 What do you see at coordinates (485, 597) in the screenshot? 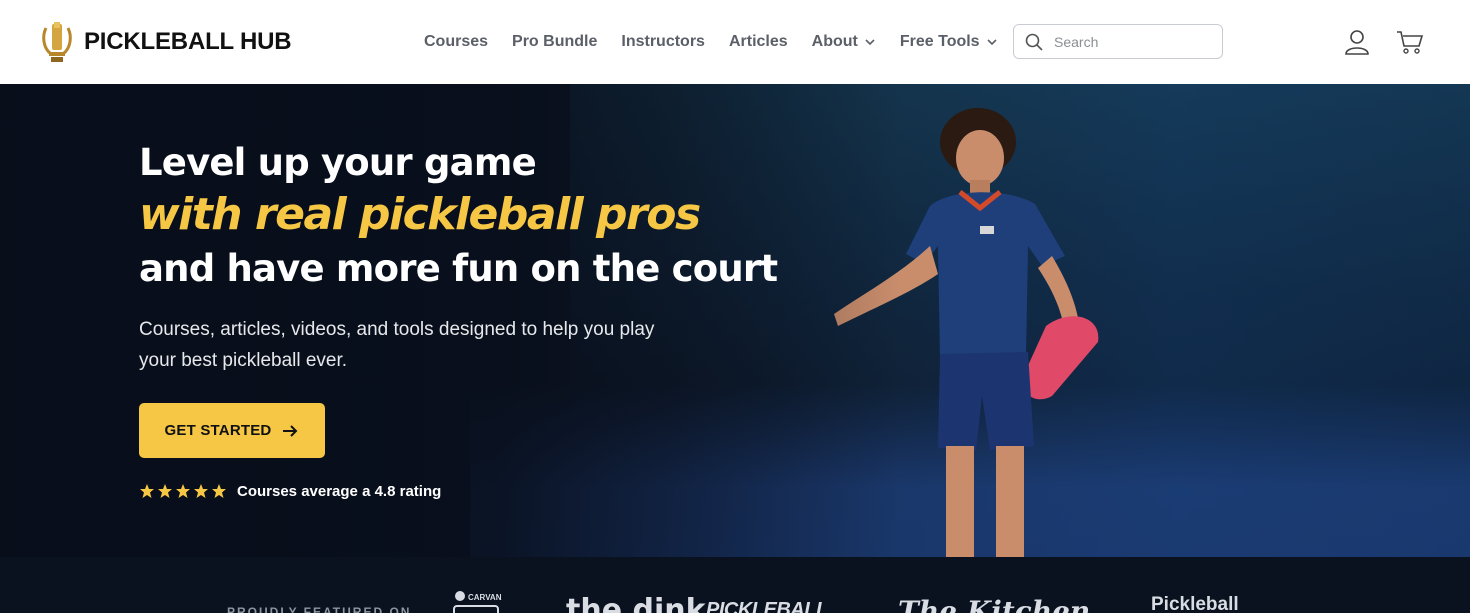
I see `carvana-text: CARVANA` at bounding box center [485, 597].